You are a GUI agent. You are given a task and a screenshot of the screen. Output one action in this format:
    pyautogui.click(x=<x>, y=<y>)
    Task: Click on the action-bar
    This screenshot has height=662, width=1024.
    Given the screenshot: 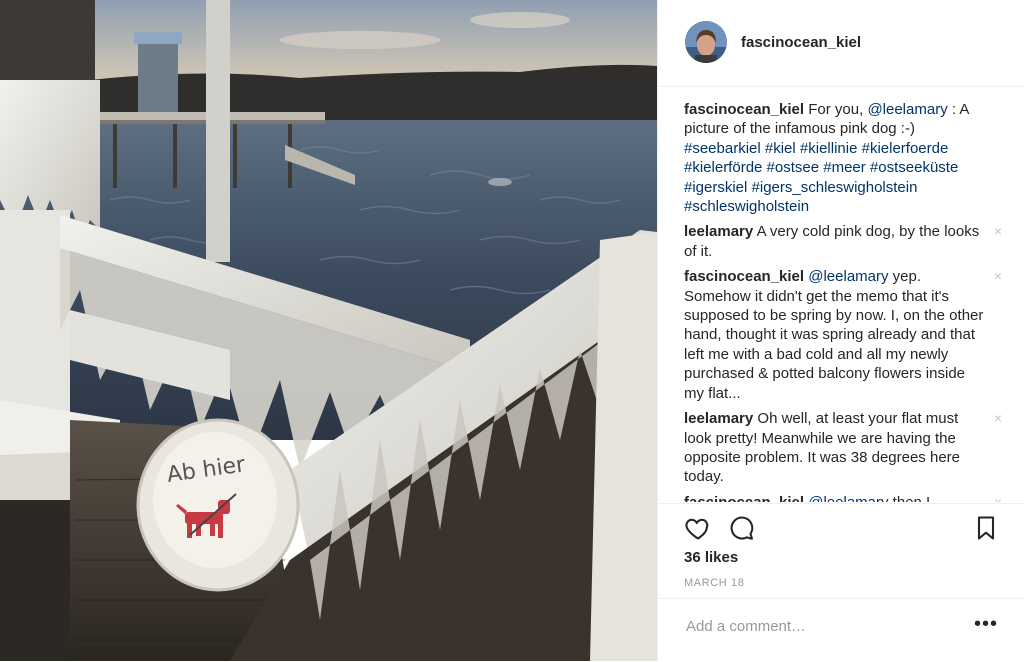 What is the action you would take?
    pyautogui.click(x=841, y=523)
    